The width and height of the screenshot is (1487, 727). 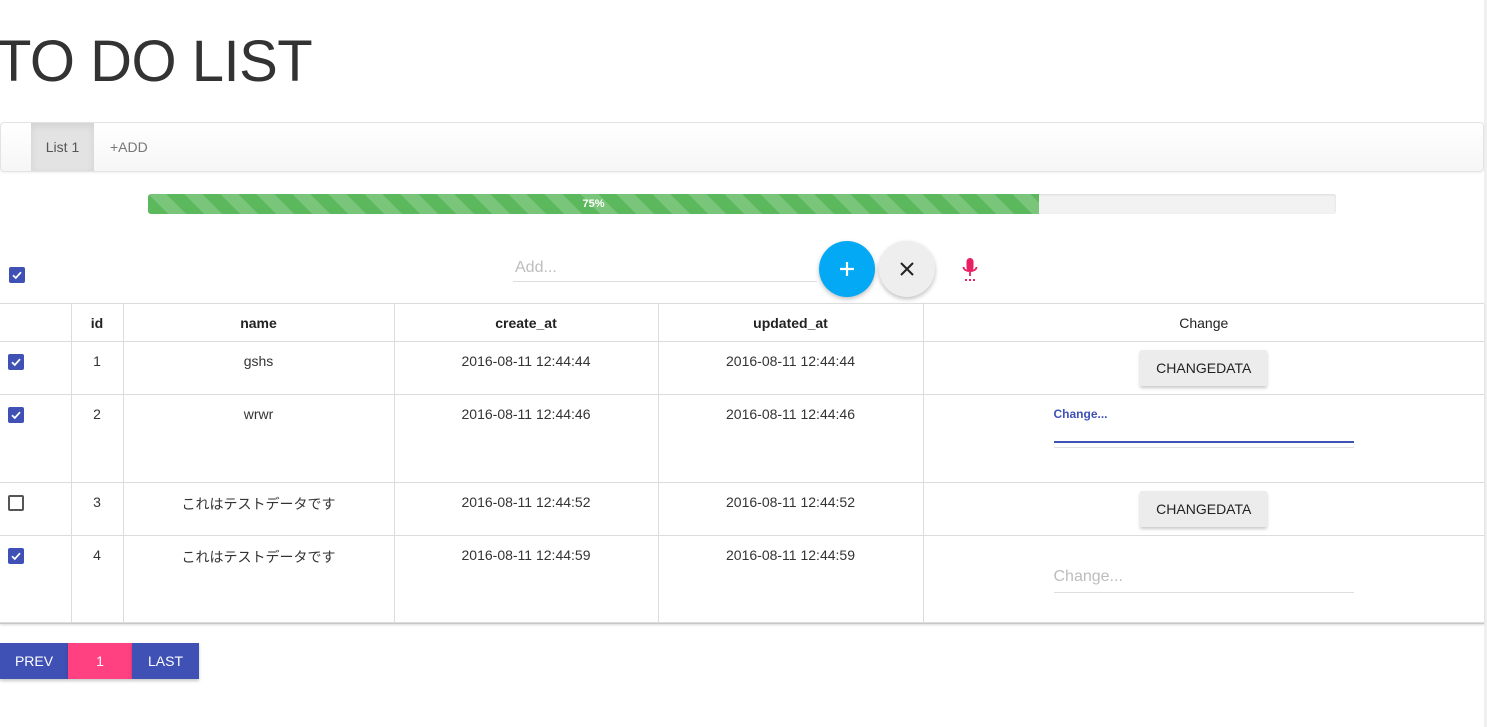 I want to click on cell-change, so click(x=1203, y=579).